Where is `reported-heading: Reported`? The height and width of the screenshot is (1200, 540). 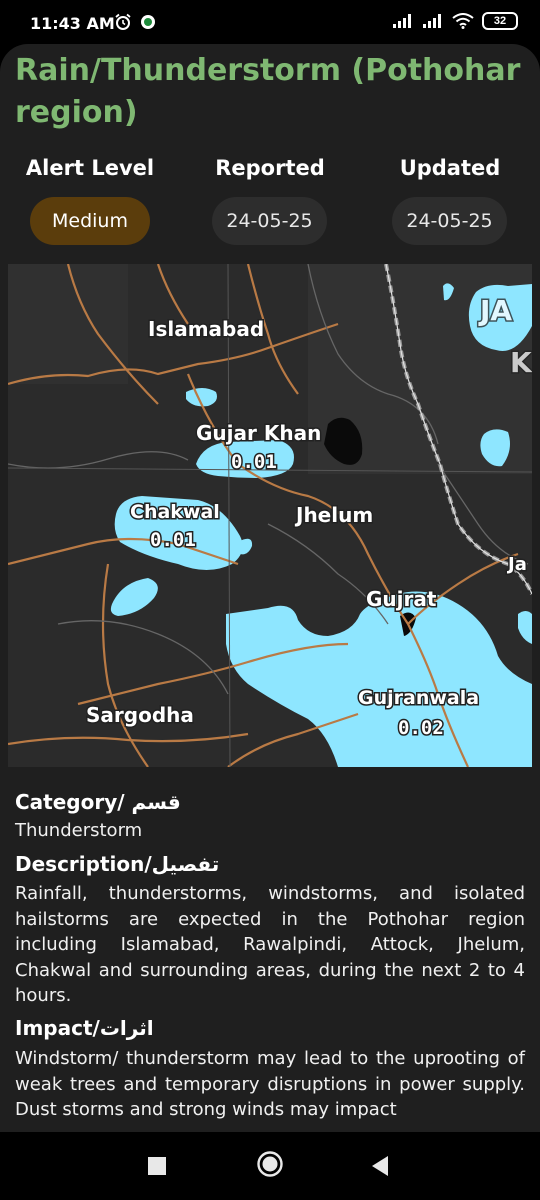
reported-heading: Reported is located at coordinates (270, 168).